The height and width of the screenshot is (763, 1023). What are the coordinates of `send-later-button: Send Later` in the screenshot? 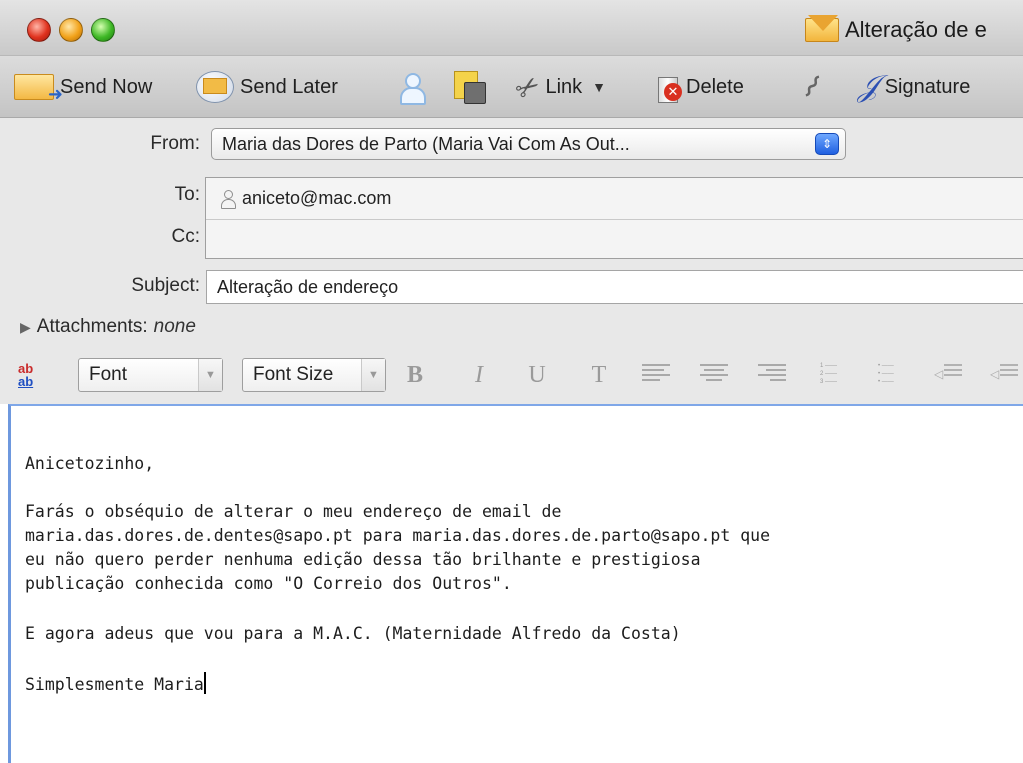 It's located at (267, 87).